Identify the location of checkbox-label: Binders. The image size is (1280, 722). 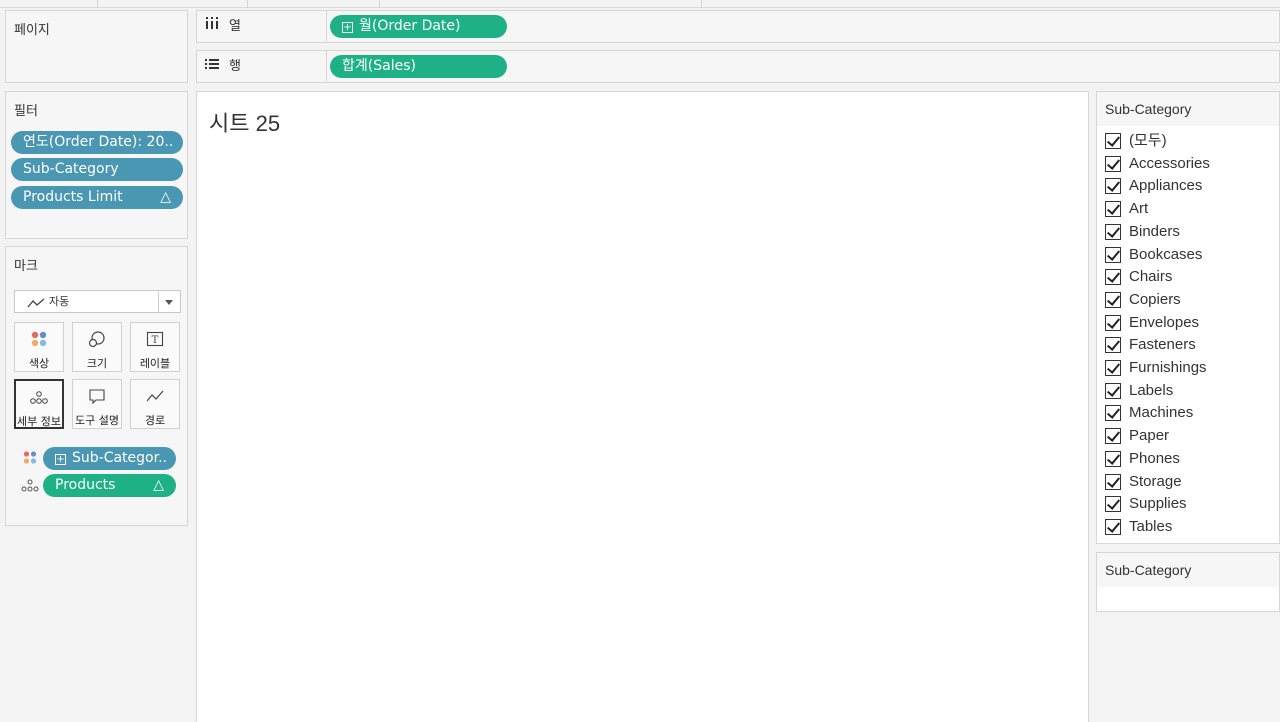
(1154, 231).